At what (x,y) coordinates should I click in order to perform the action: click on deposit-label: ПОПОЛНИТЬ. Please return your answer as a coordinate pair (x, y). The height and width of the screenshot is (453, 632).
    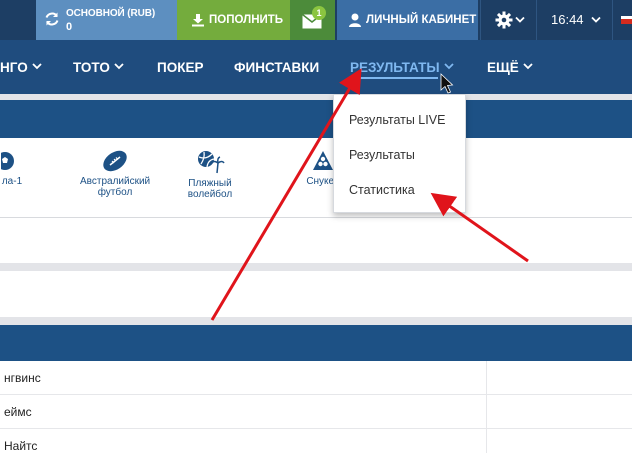
    Looking at the image, I should click on (246, 20).